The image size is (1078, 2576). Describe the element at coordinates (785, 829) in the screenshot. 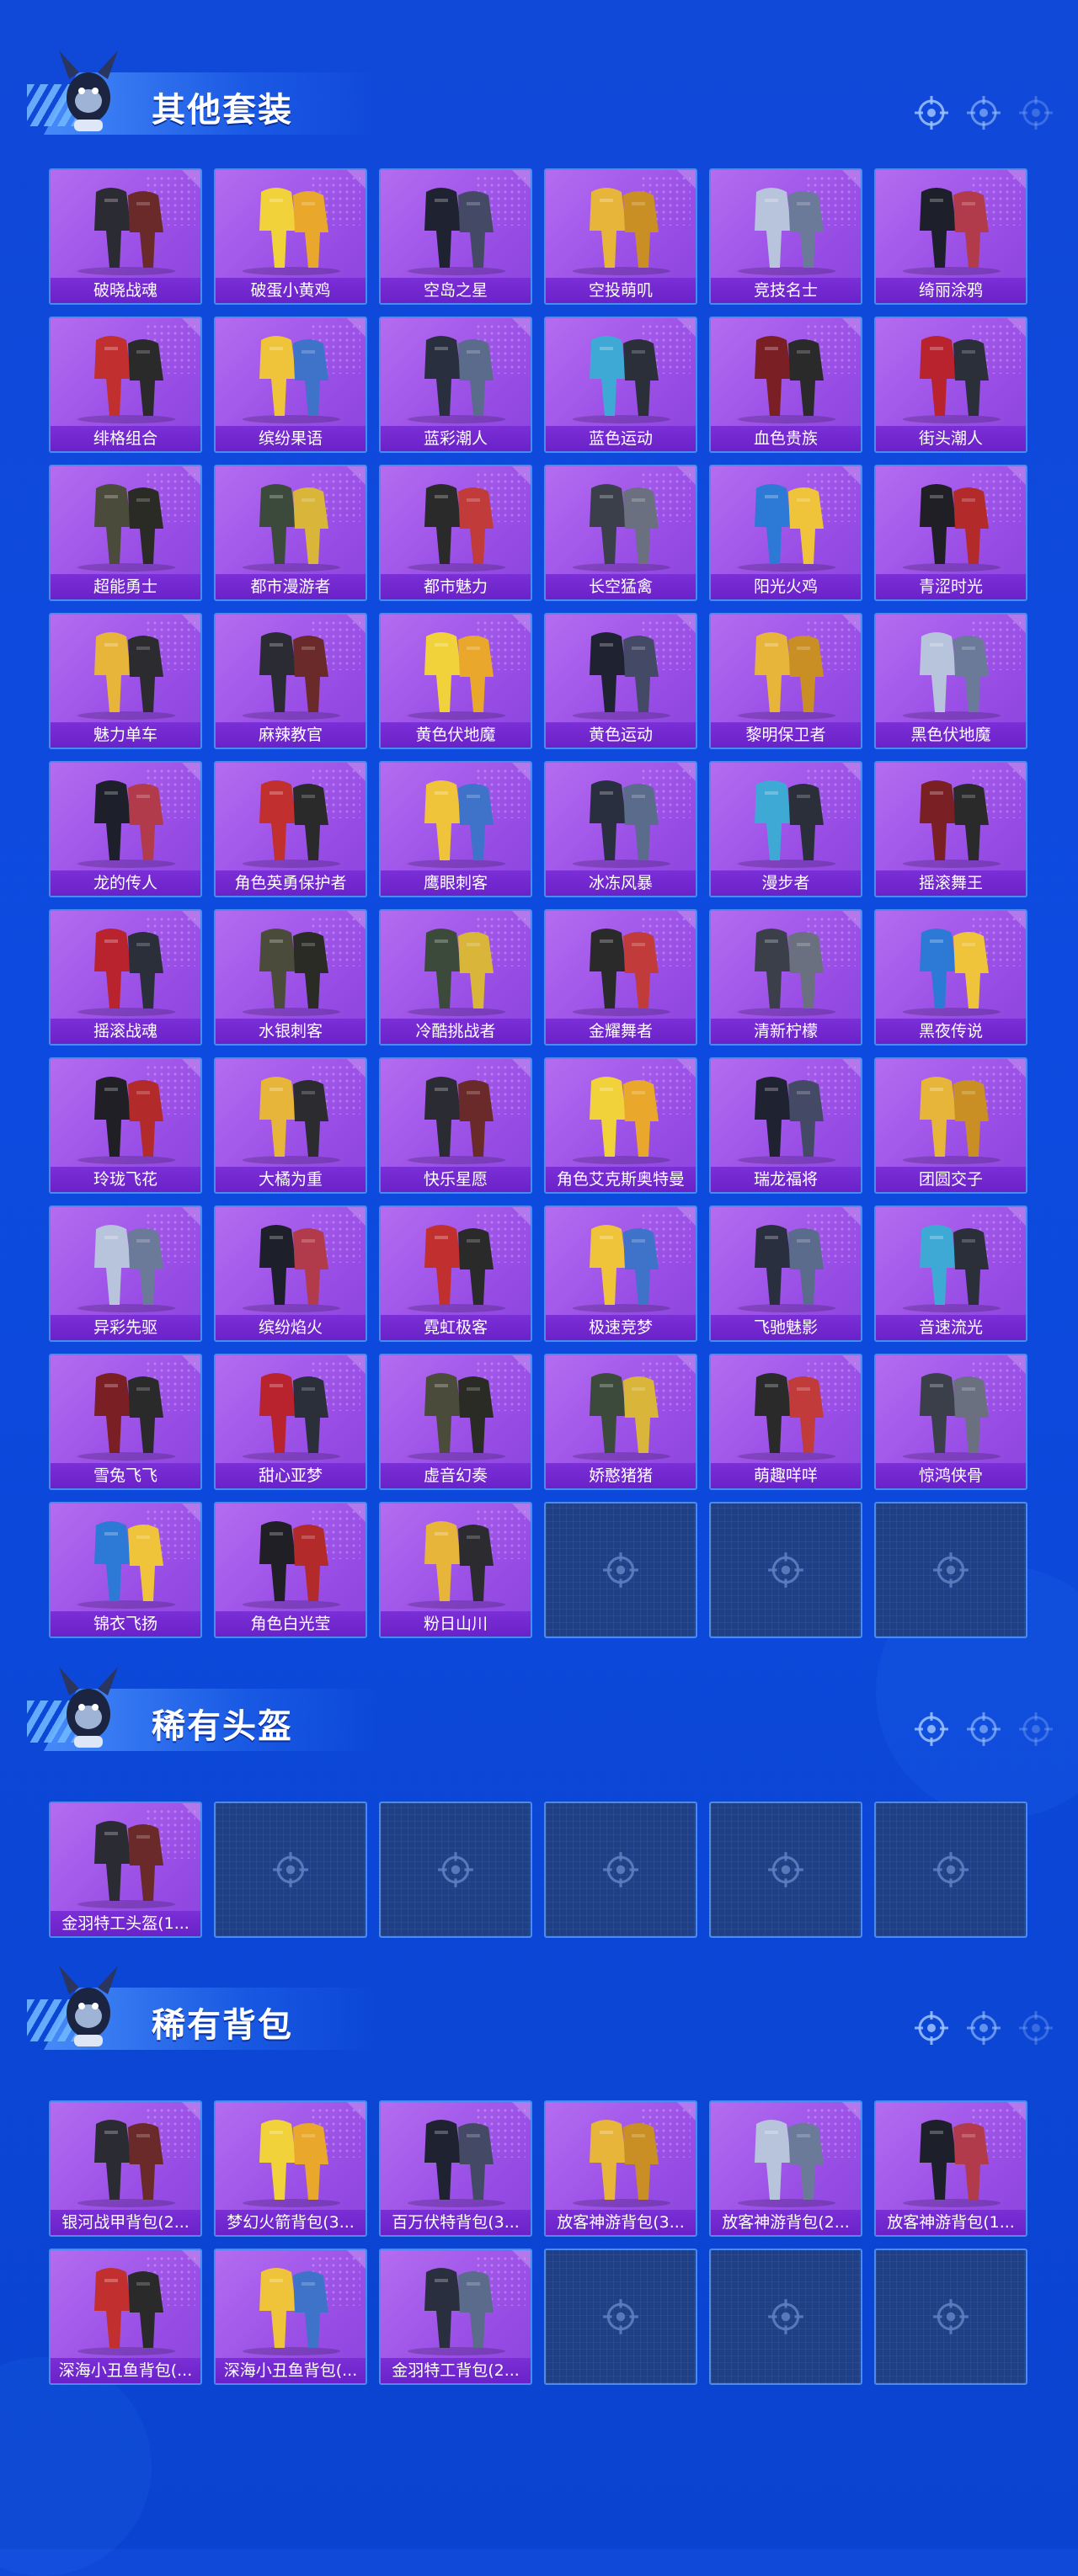

I see `item-card: 漫步者` at that location.